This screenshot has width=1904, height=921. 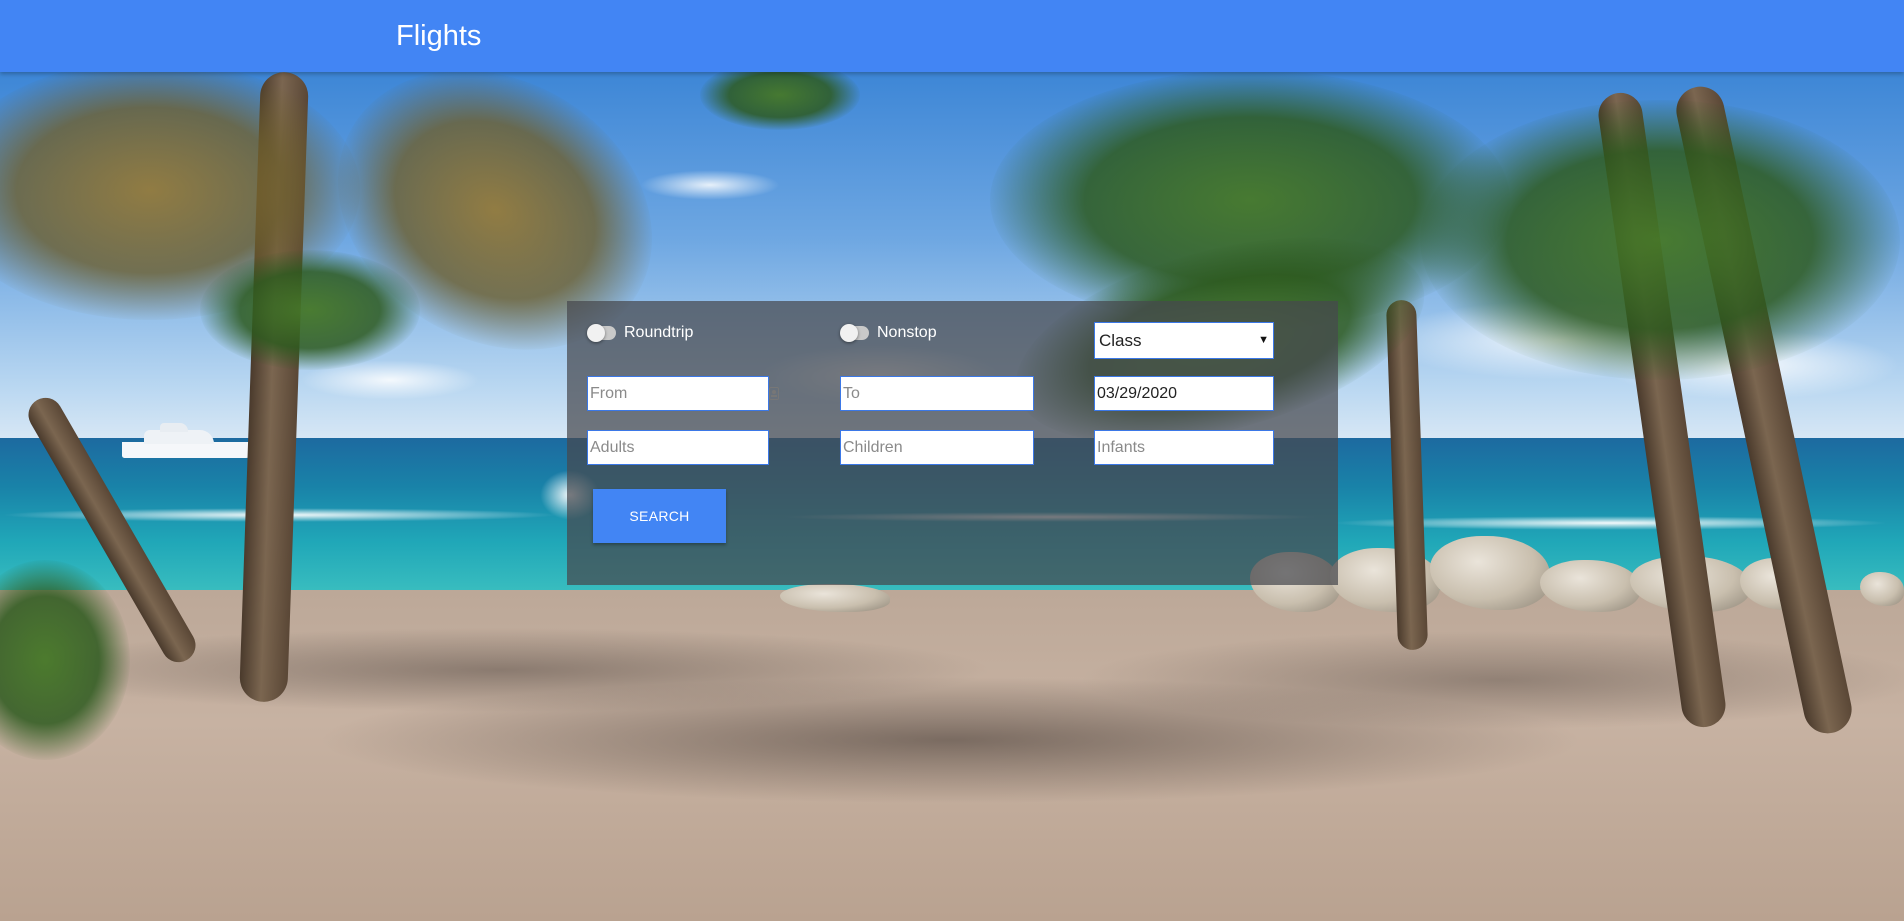 I want to click on from-field-wrapper, so click(x=683, y=393).